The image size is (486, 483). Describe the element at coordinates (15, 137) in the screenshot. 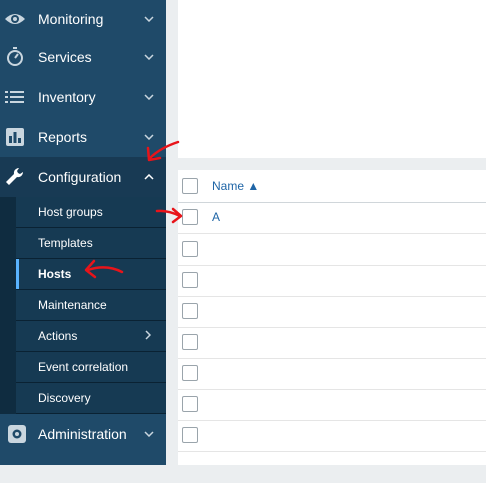

I see `bar-chart-icon` at that location.